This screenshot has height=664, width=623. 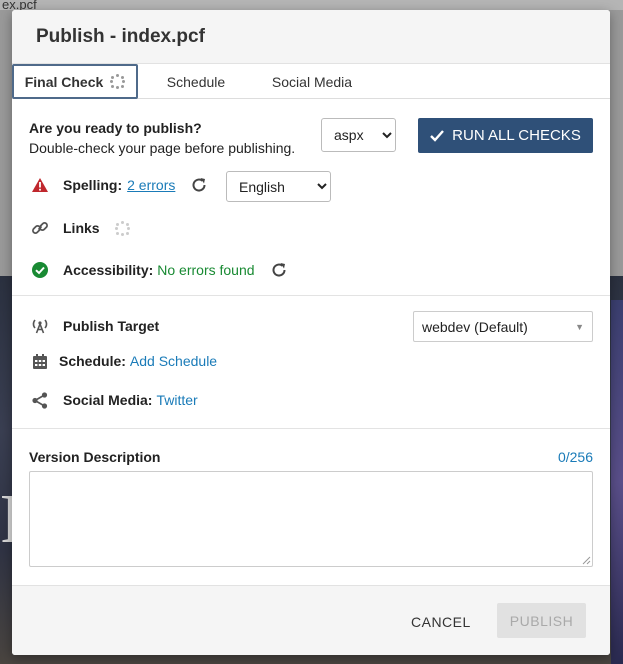 What do you see at coordinates (279, 270) in the screenshot?
I see `refresh-accessibility-icon` at bounding box center [279, 270].